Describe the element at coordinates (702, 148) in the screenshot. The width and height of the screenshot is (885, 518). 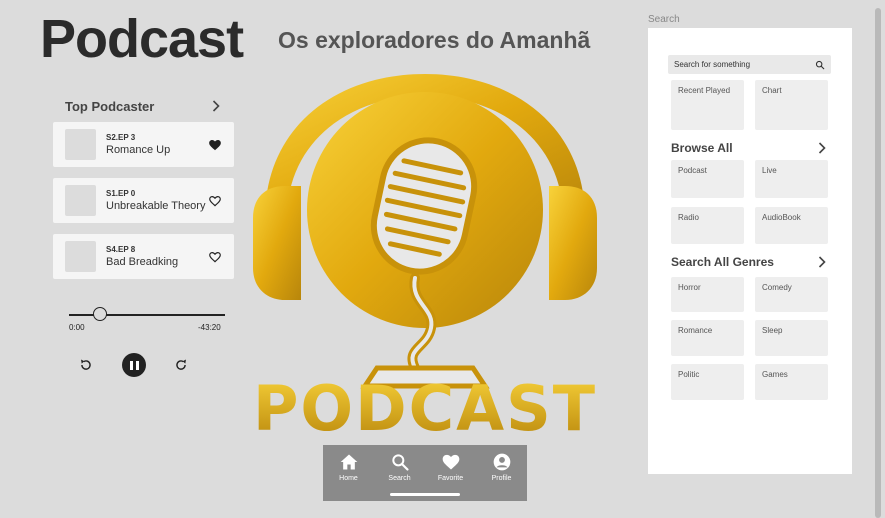
I see `browse-all-heading: Browse All` at that location.